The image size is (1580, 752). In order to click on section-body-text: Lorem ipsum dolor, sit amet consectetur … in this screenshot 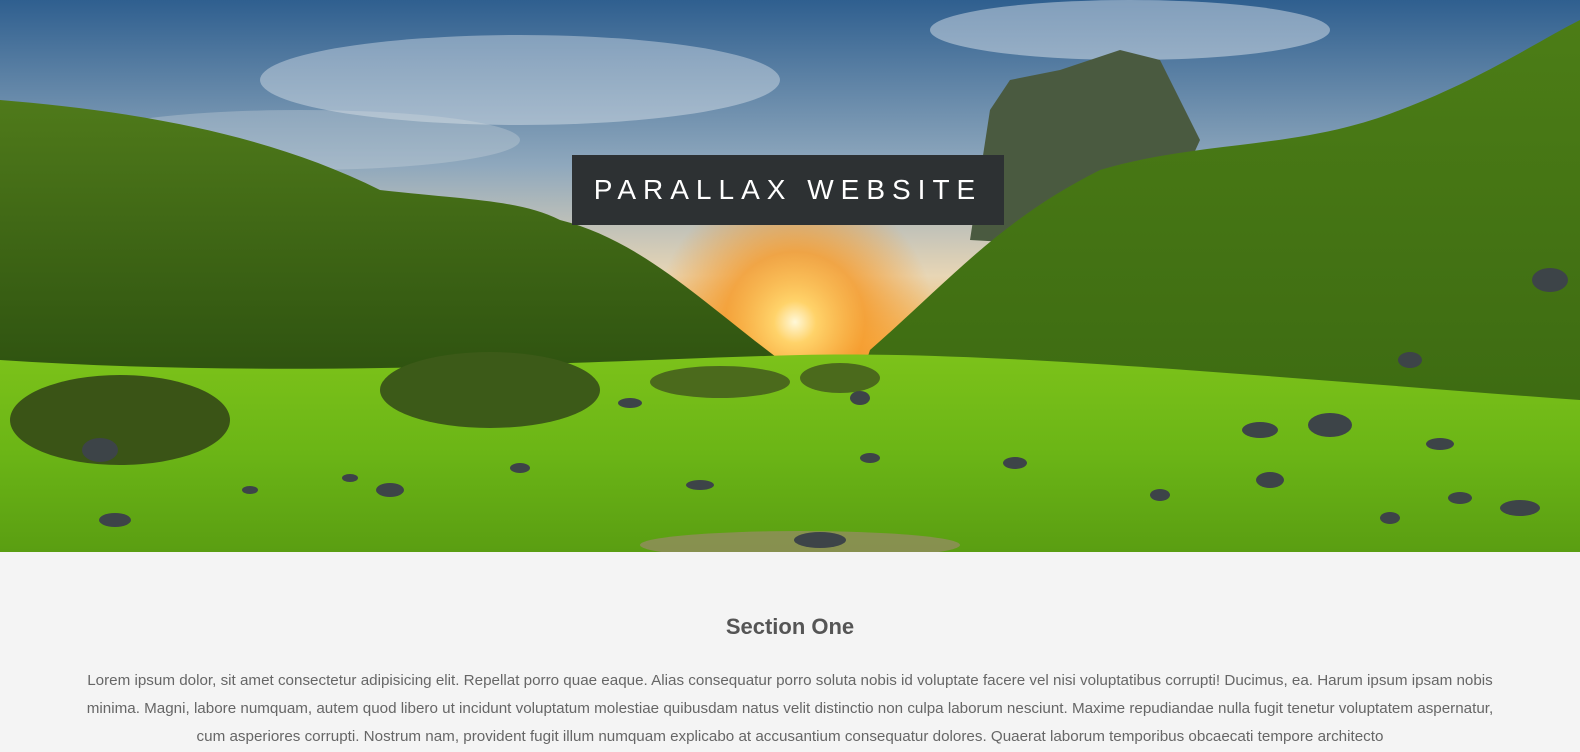, I will do `click(790, 708)`.